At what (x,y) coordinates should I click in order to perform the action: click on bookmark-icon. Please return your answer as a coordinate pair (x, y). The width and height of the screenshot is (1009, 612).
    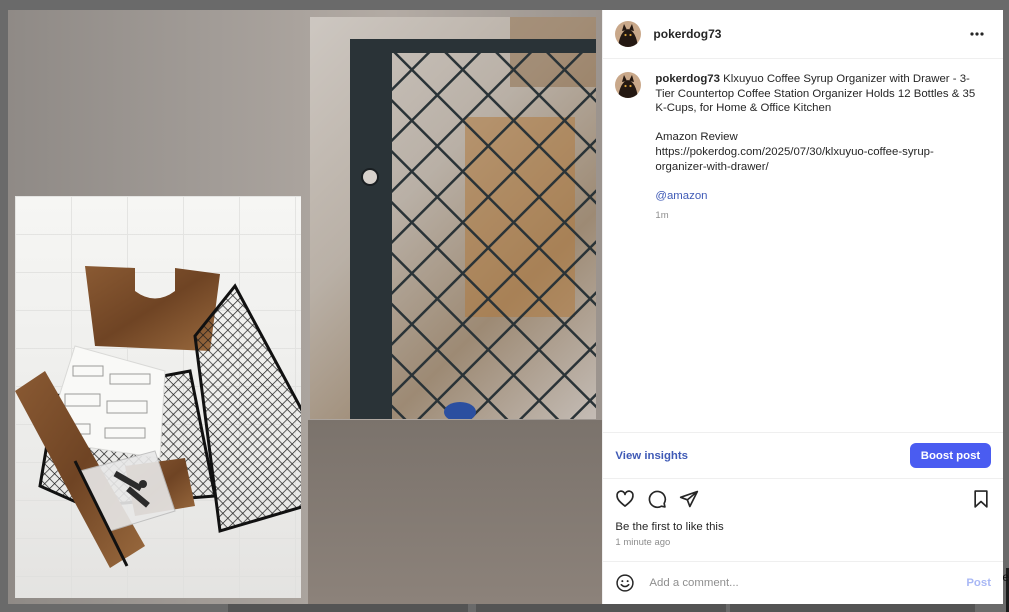
    Looking at the image, I should click on (981, 499).